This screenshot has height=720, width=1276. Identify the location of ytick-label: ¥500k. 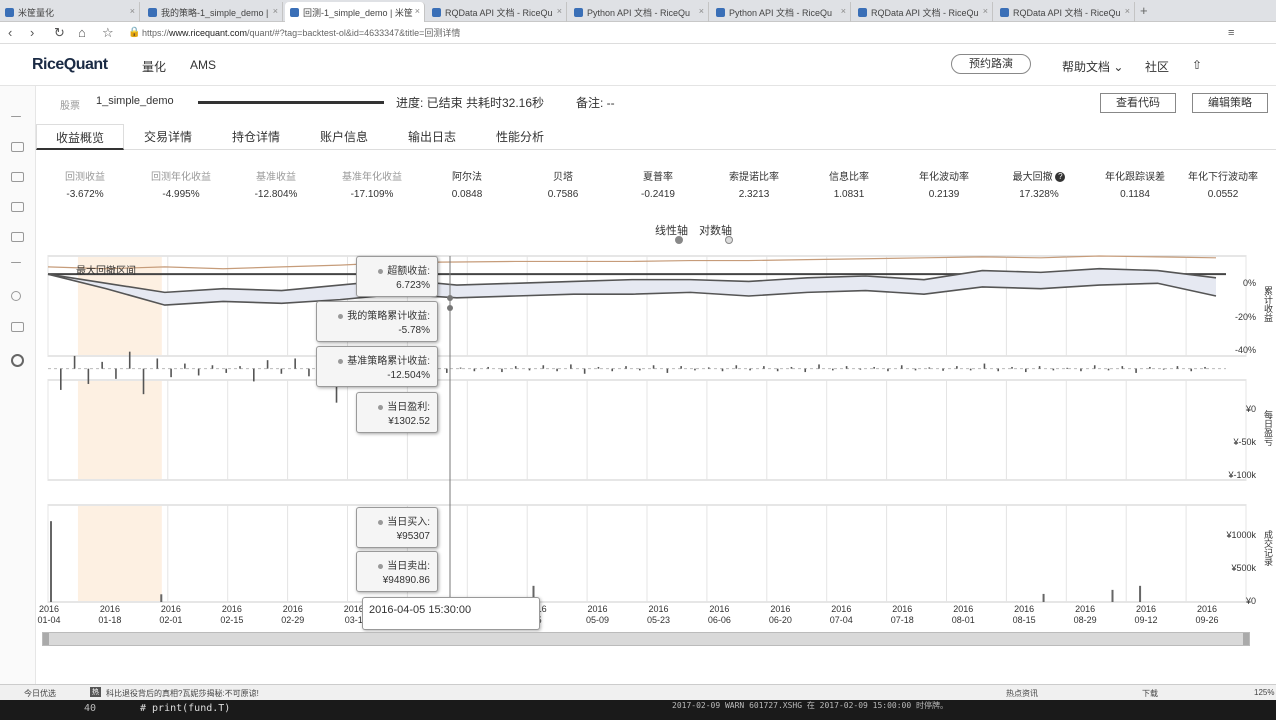
(1243, 568).